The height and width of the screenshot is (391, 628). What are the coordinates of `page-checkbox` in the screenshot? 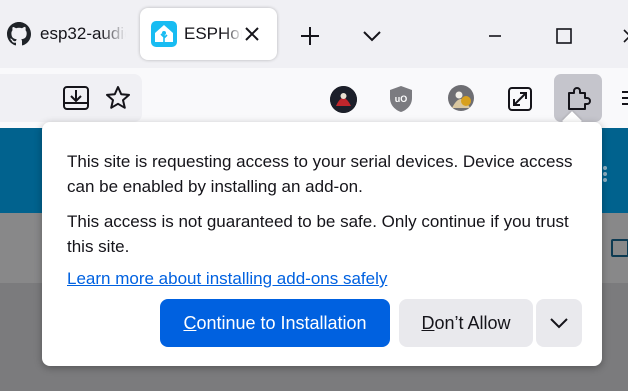 It's located at (619, 248).